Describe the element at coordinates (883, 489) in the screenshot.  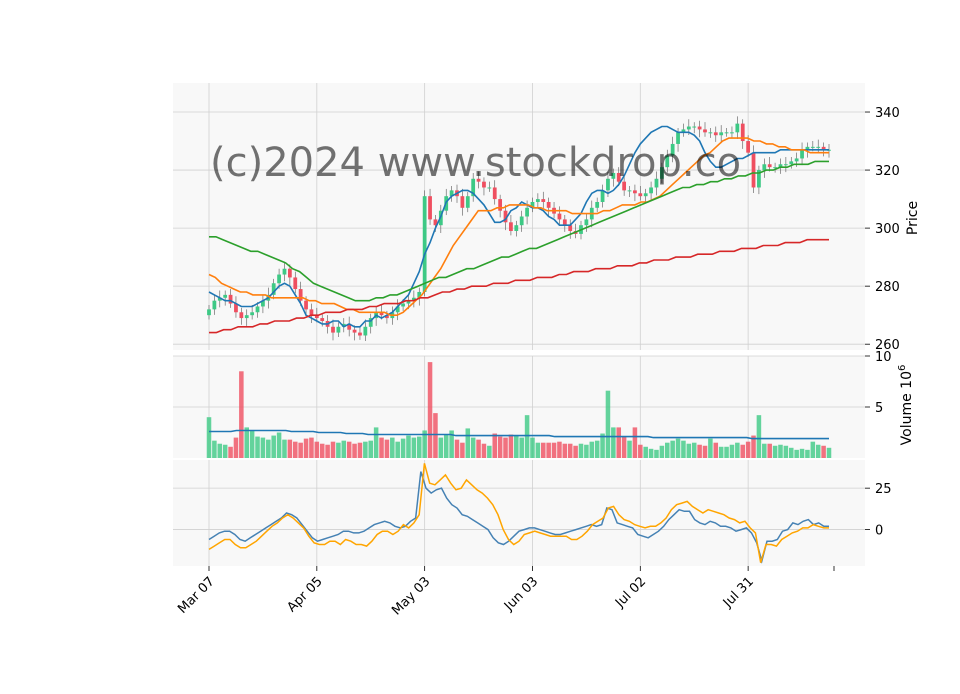
I see `oscillator-y-tick-label: 25` at that location.